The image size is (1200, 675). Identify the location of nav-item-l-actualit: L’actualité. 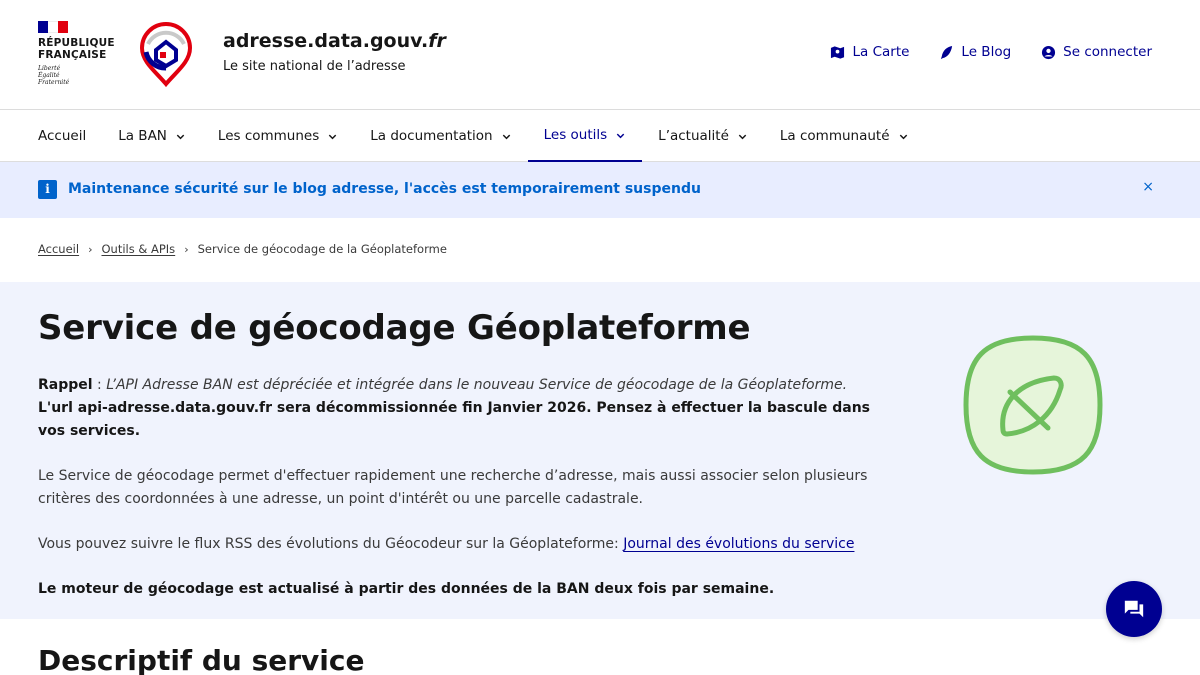
(703, 136).